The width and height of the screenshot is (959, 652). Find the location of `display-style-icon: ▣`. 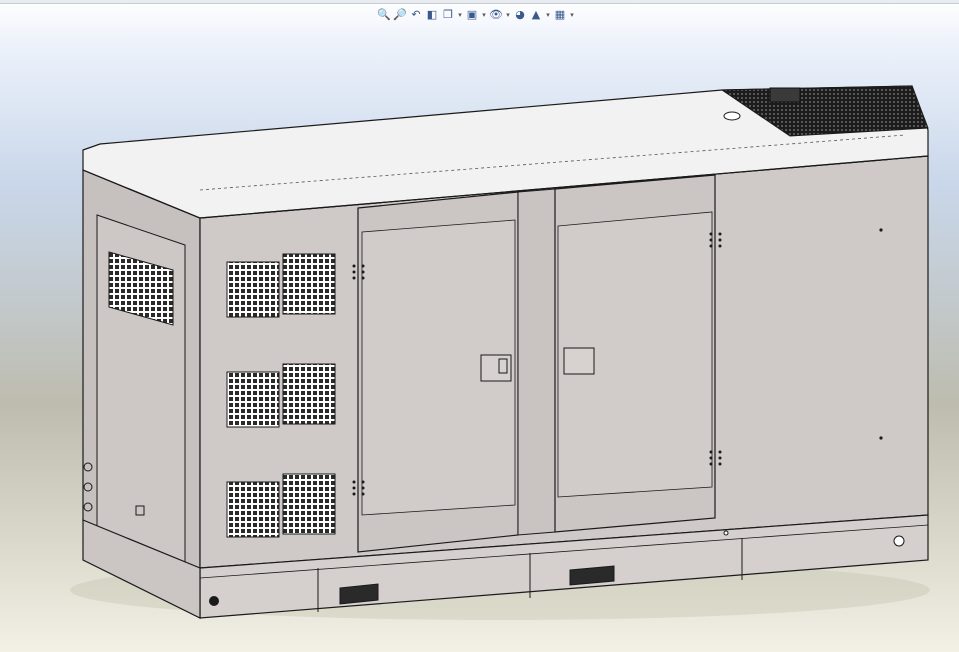

display-style-icon: ▣ is located at coordinates (472, 15).